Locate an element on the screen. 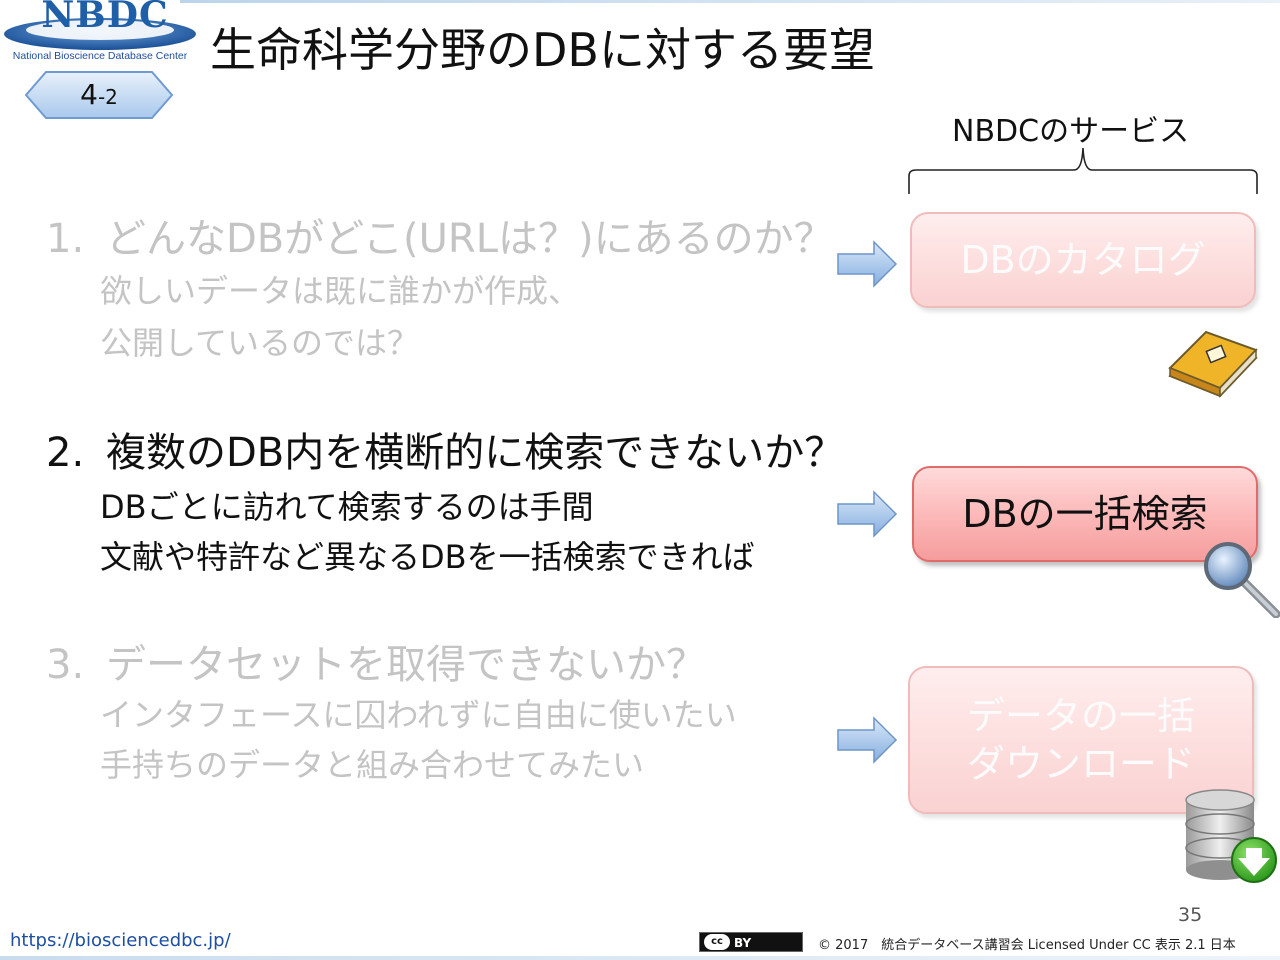 The width and height of the screenshot is (1280, 960). item-2-heading-text: 複数のDB内を横断的に検索できないか？ is located at coordinates (475, 453).